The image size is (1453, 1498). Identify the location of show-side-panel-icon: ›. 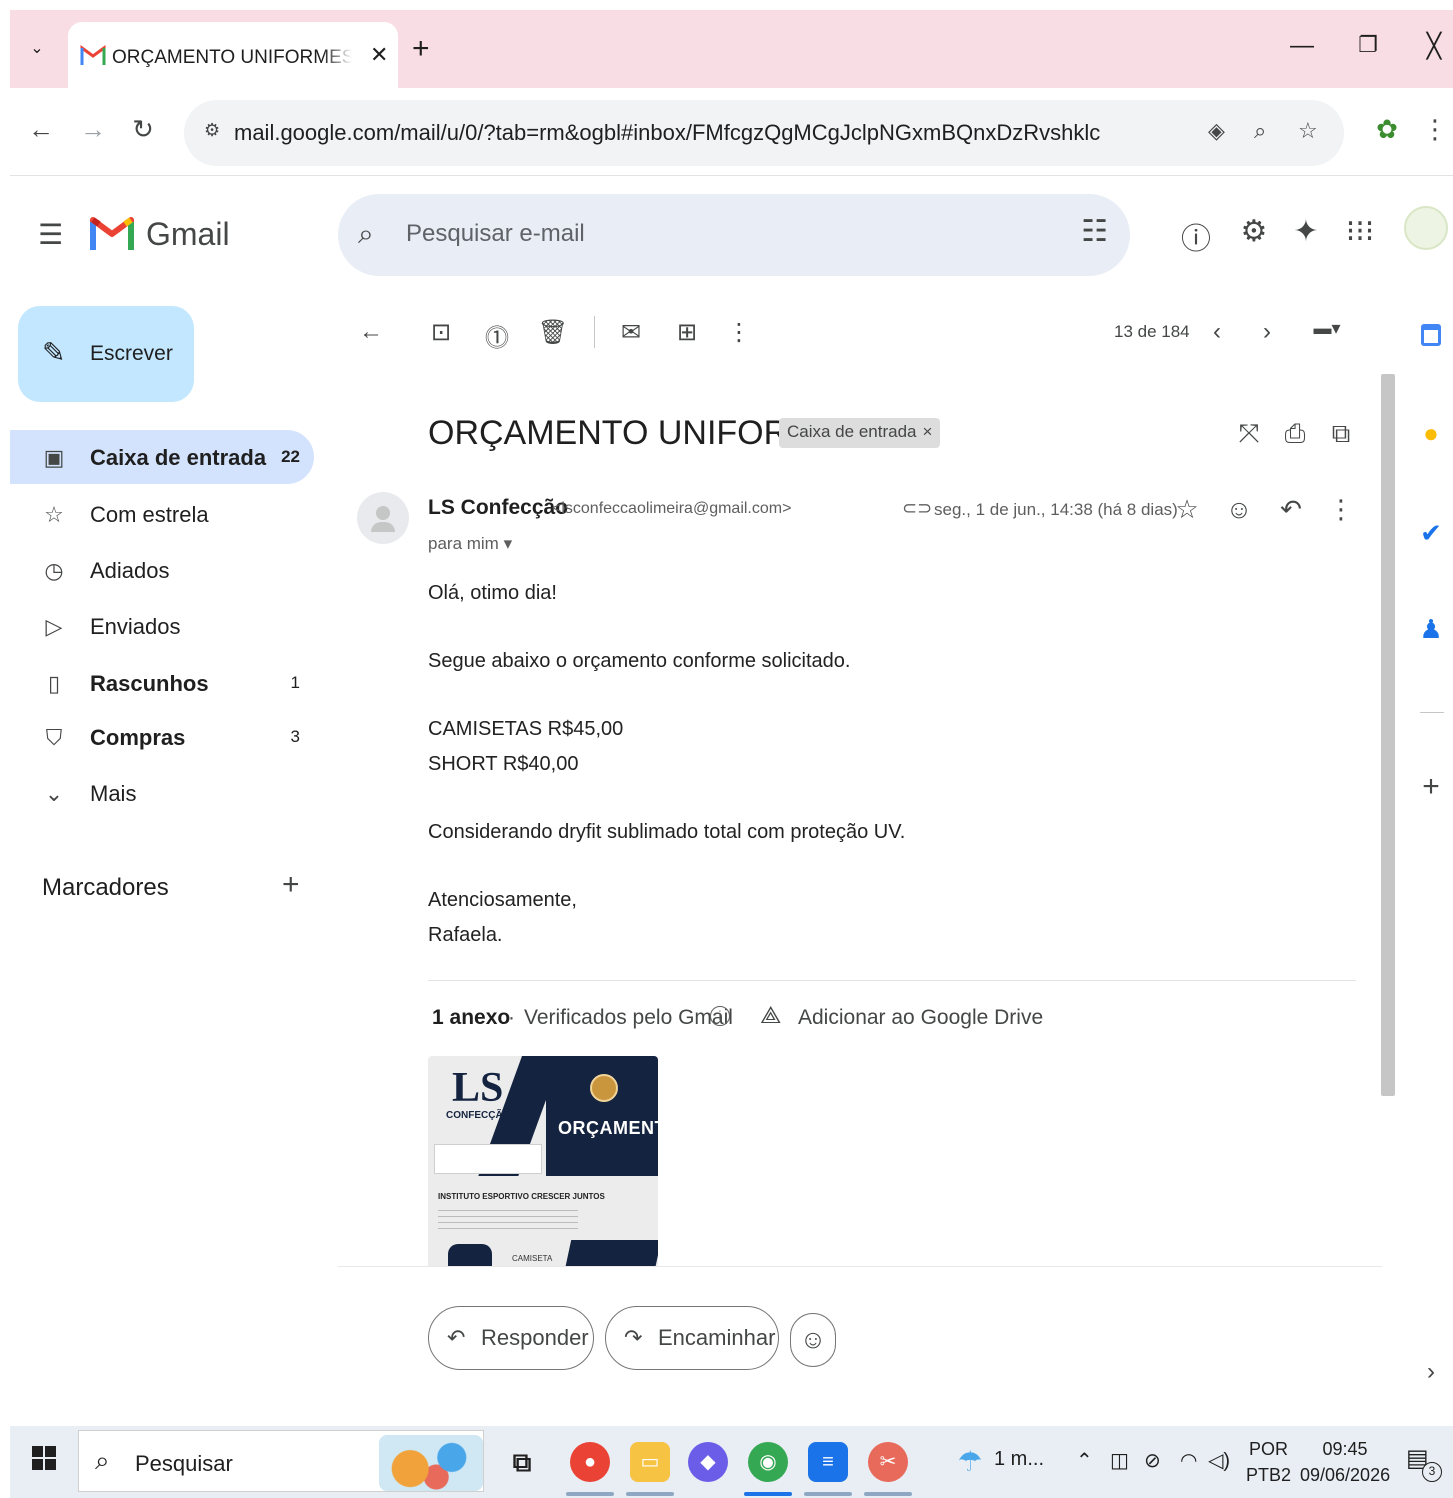
(1431, 1372).